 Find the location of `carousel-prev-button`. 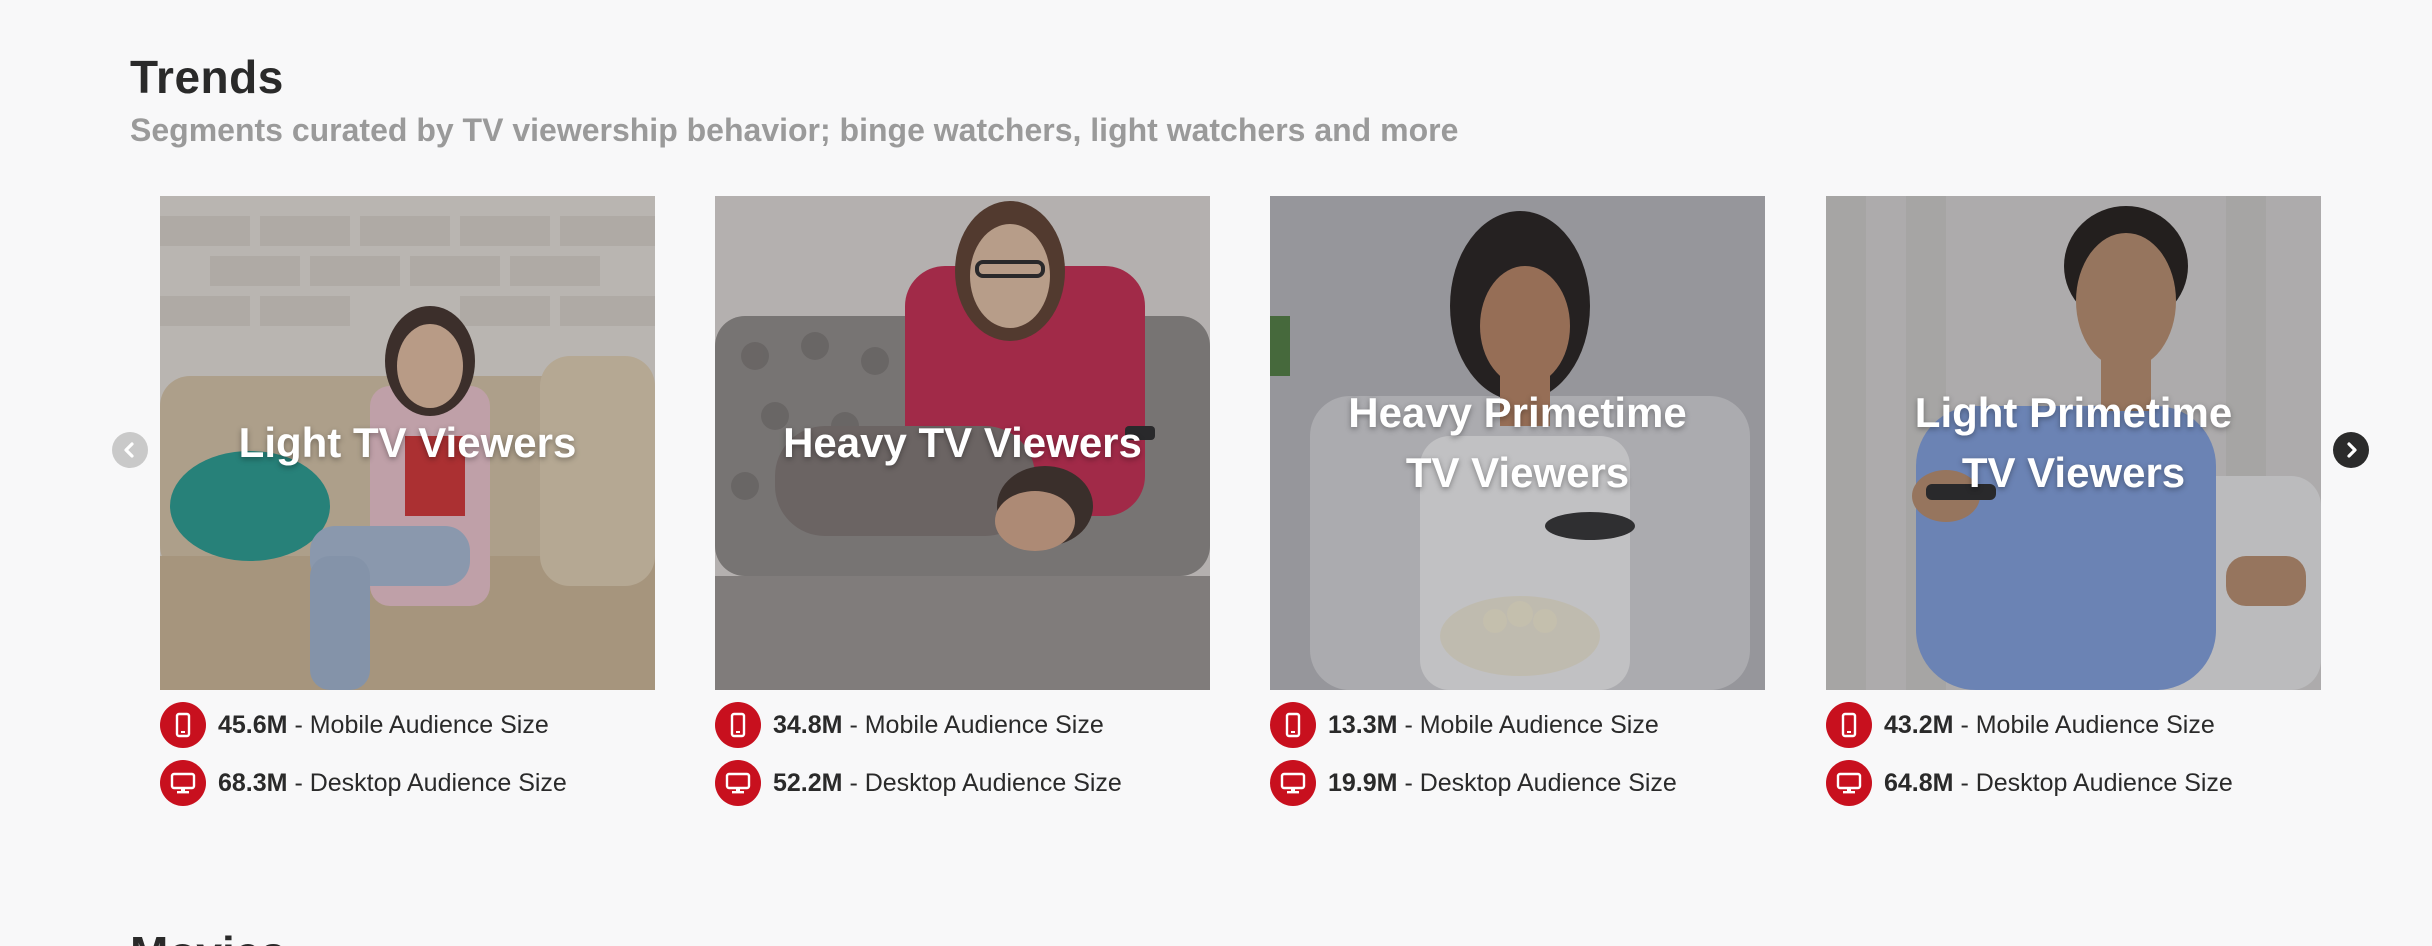

carousel-prev-button is located at coordinates (130, 450).